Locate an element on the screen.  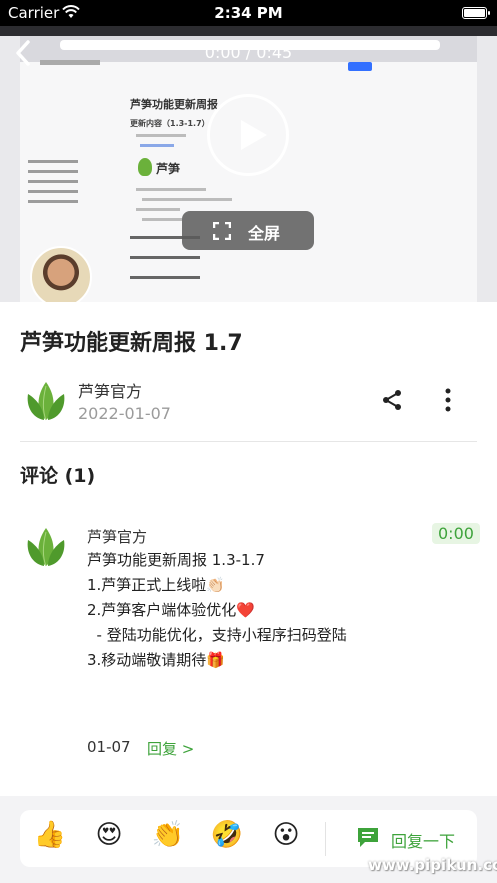
comment-timestamp: 0:00 is located at coordinates (456, 533).